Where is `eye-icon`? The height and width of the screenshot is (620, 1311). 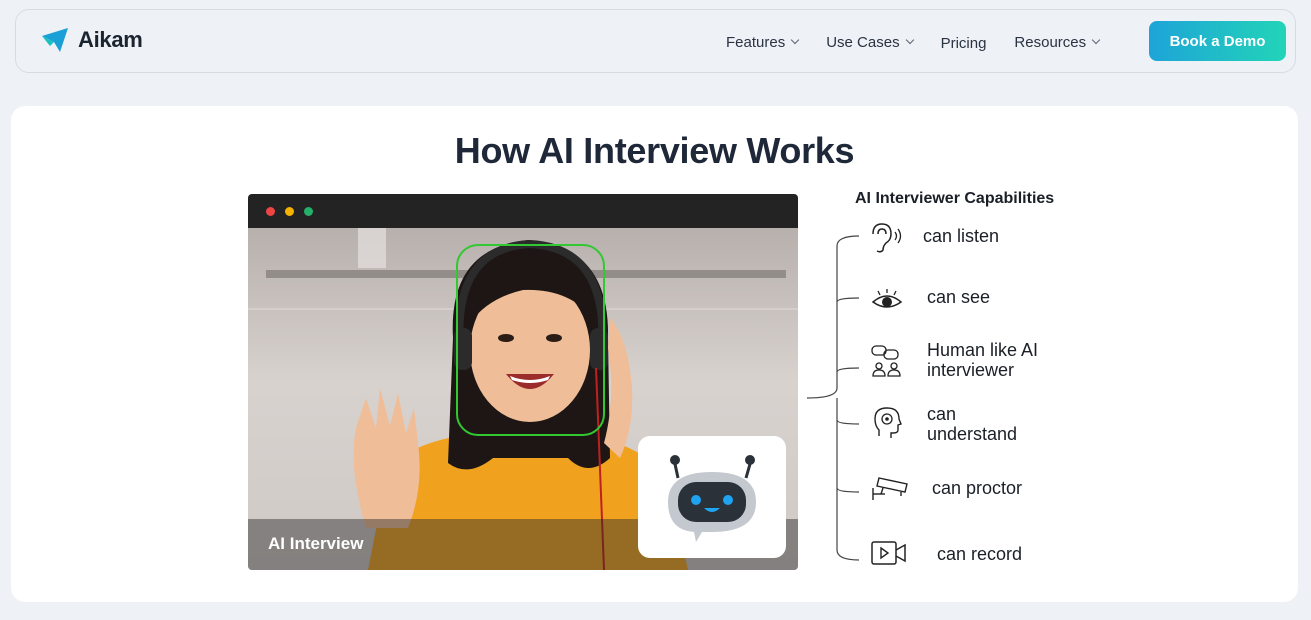
eye-icon is located at coordinates (887, 298).